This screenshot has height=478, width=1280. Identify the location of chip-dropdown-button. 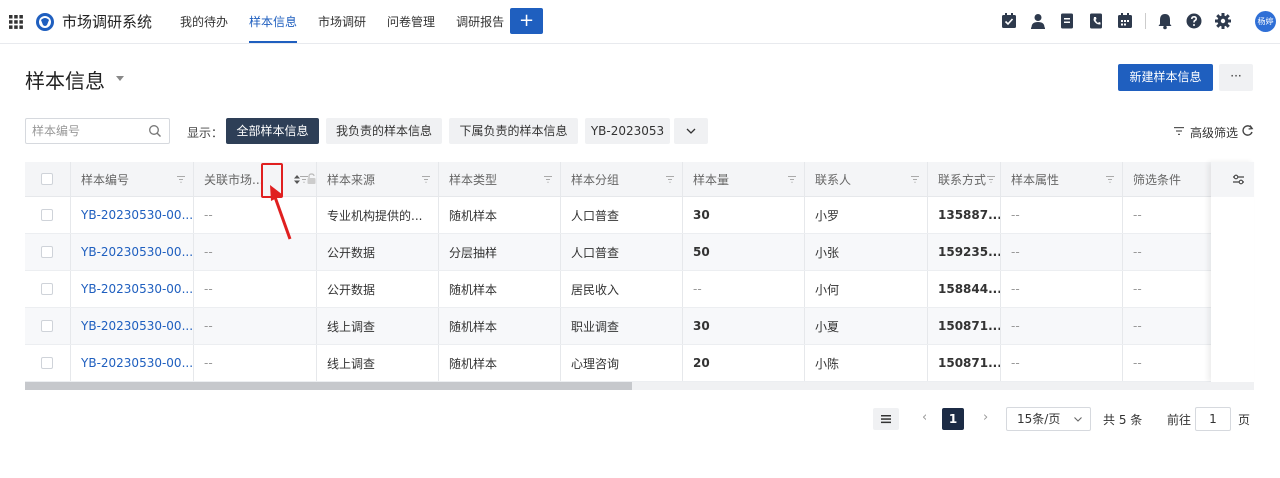
(691, 131).